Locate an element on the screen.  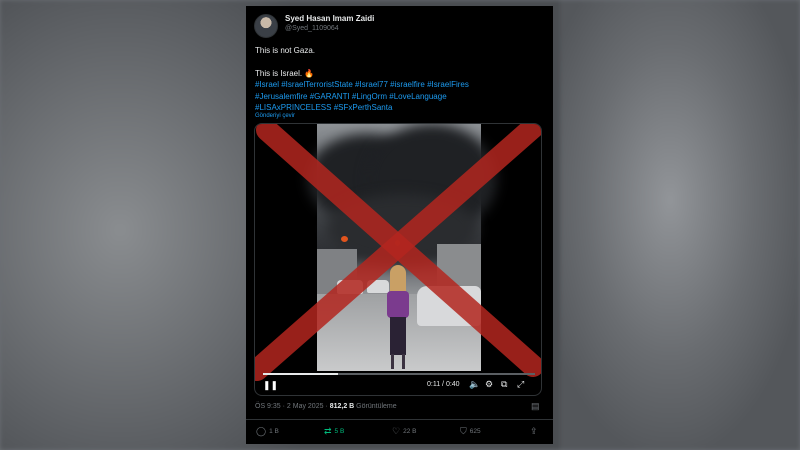
author-handle: @Syed_1109064 is located at coordinates (329, 29).